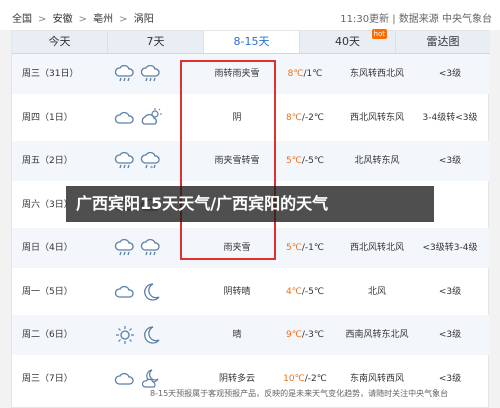 The width and height of the screenshot is (500, 408). I want to click on wind-direction: 北风, so click(376, 291).